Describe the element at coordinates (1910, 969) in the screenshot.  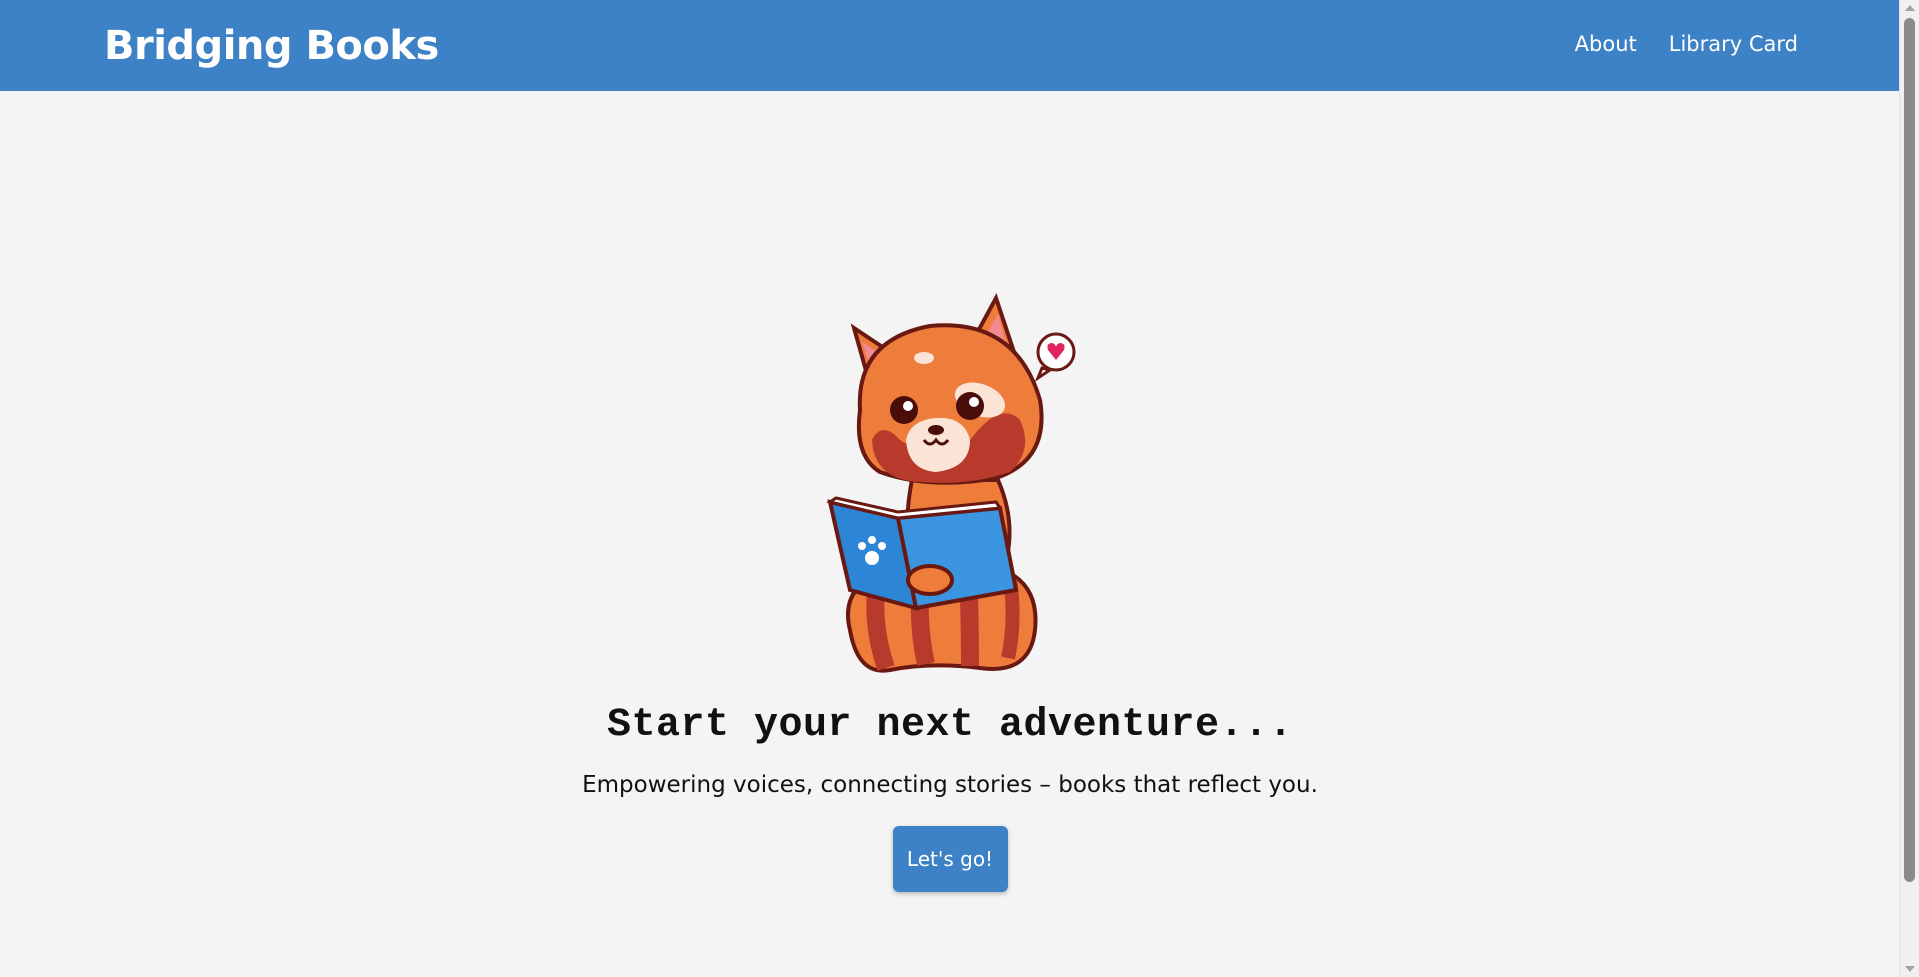
I see `scroll-down-arrow-icon` at that location.